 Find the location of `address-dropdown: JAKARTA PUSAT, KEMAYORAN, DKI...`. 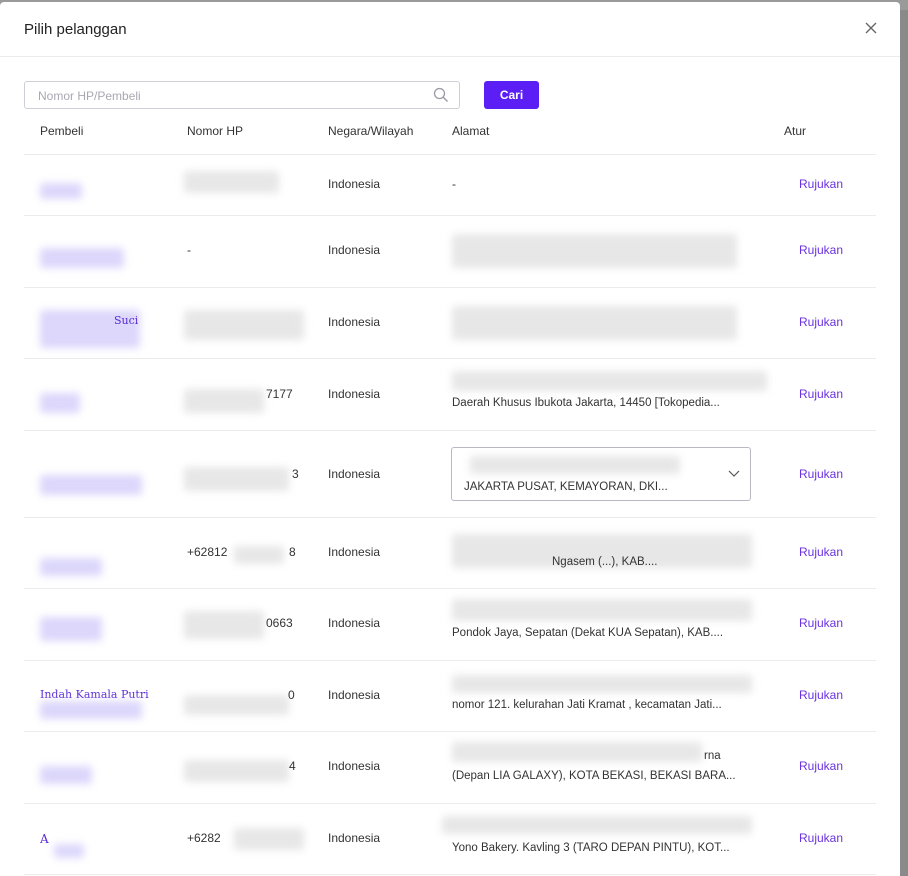

address-dropdown: JAKARTA PUSAT, KEMAYORAN, DKI... is located at coordinates (601, 474).